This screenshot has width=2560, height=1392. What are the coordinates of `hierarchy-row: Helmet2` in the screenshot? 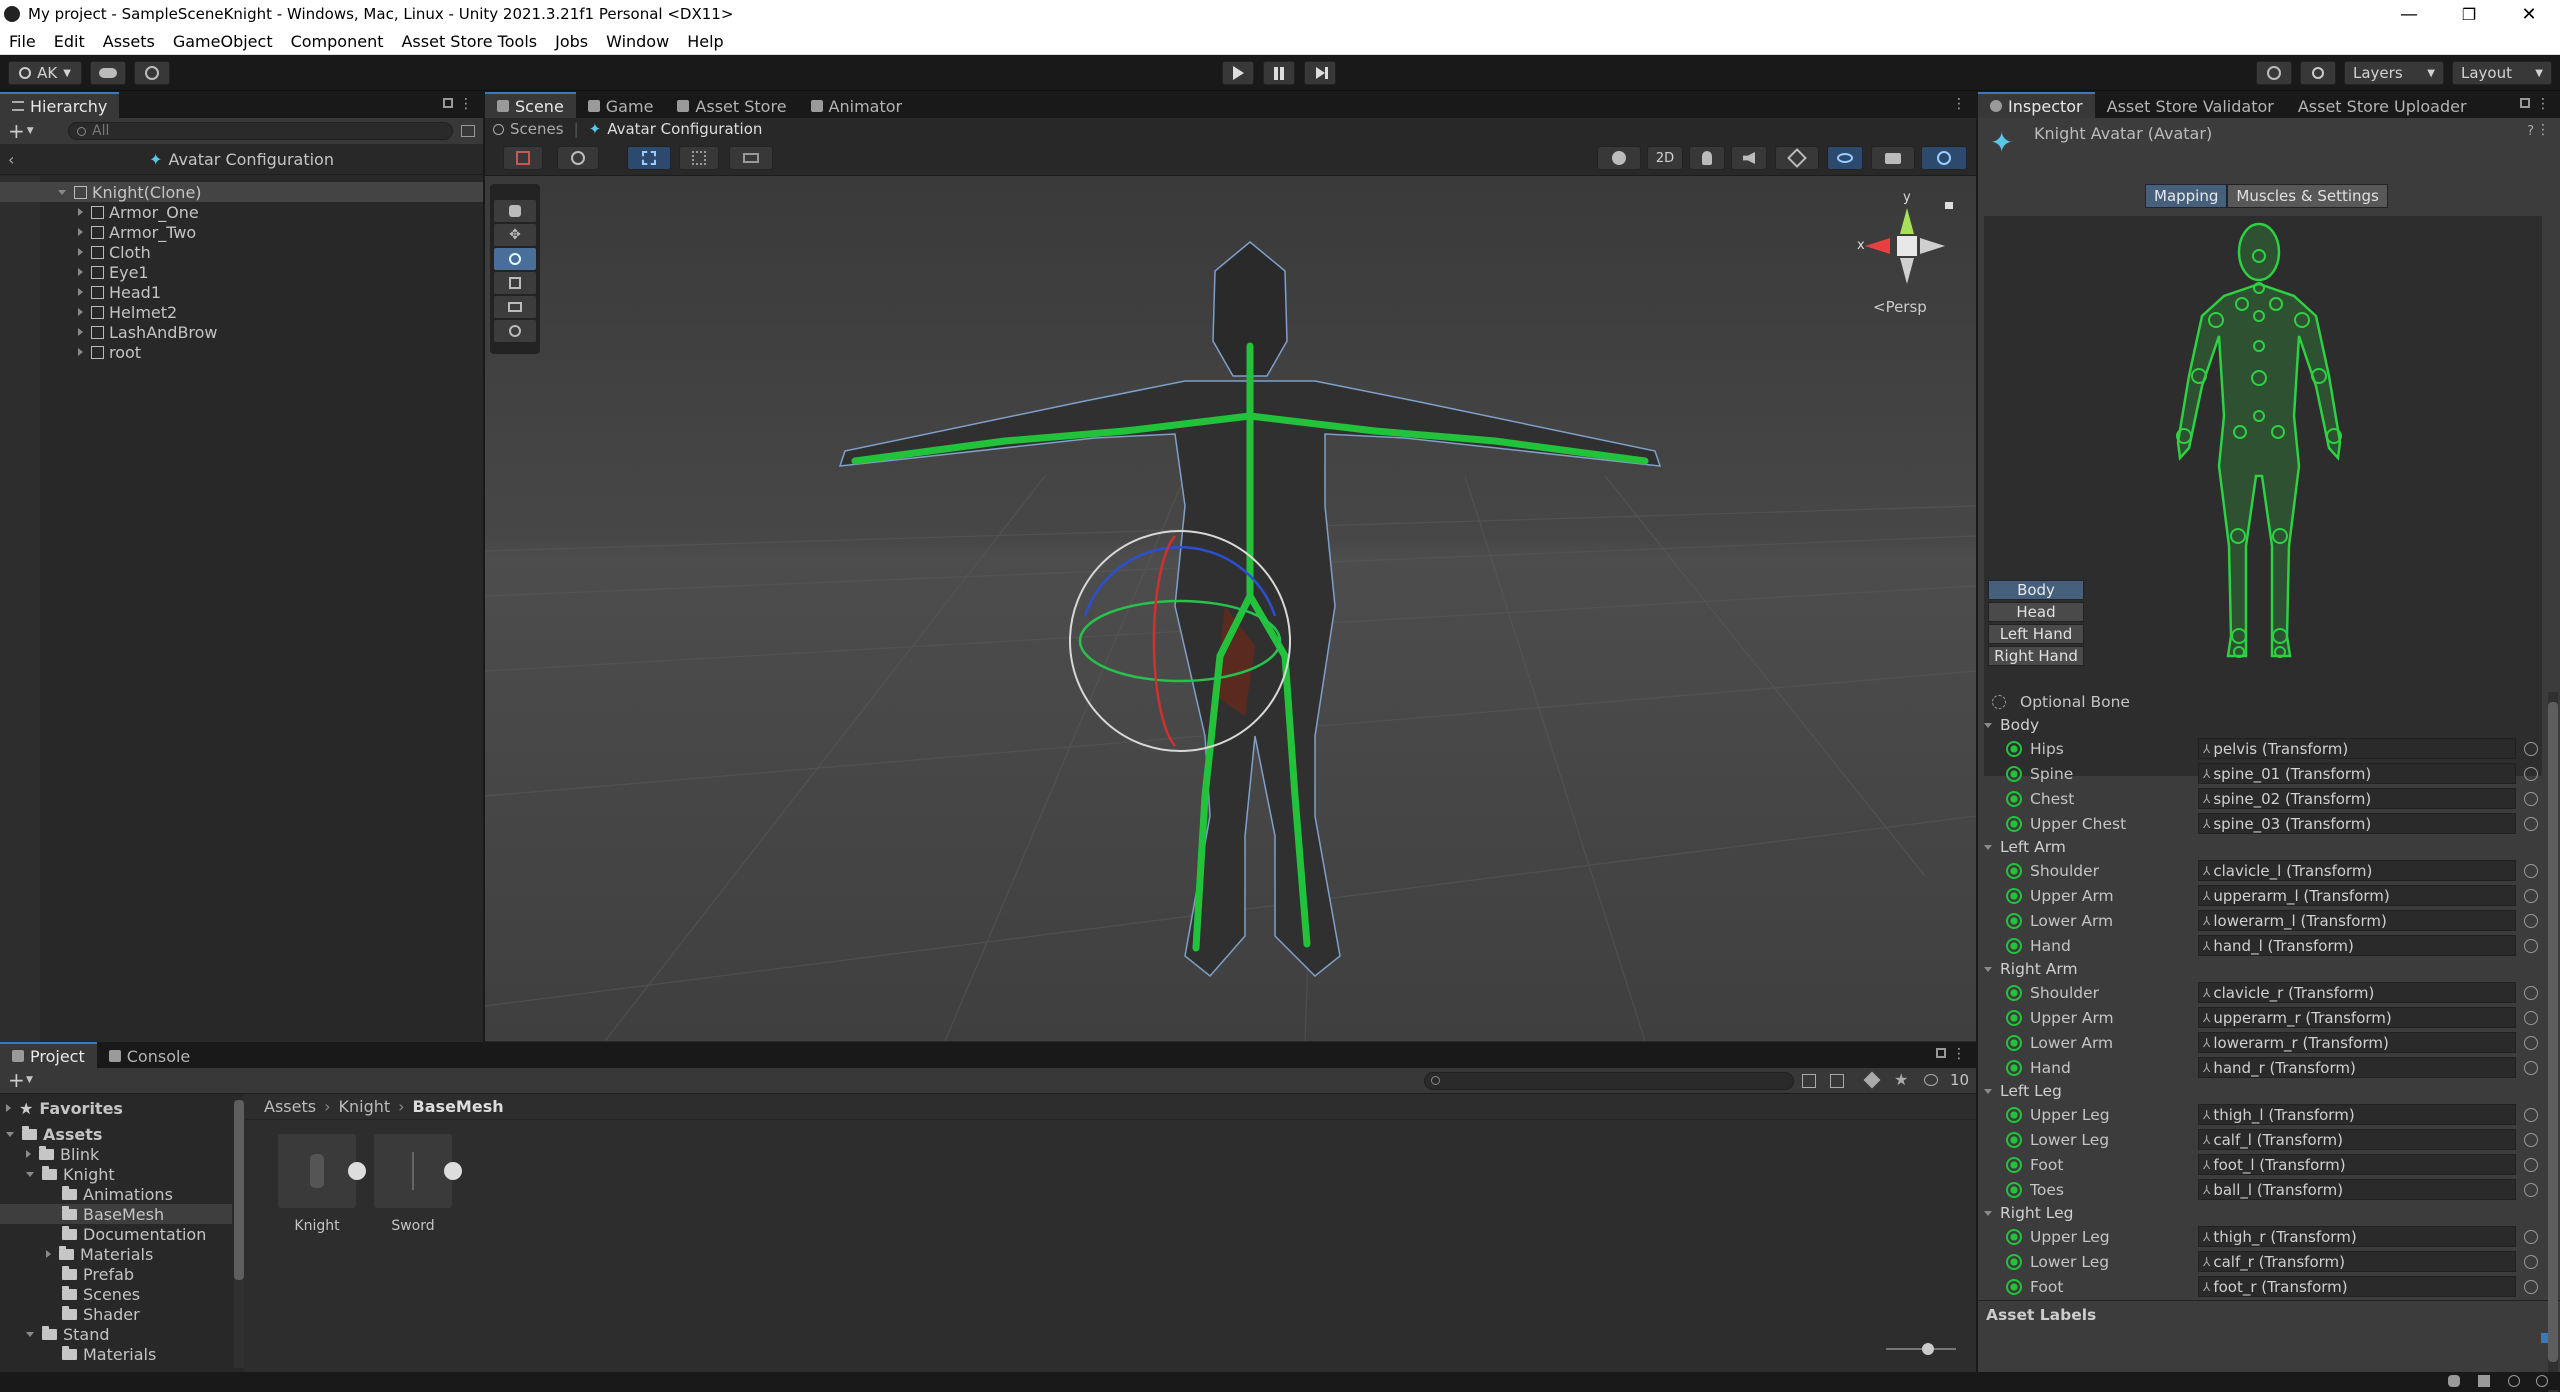 It's located at (241, 312).